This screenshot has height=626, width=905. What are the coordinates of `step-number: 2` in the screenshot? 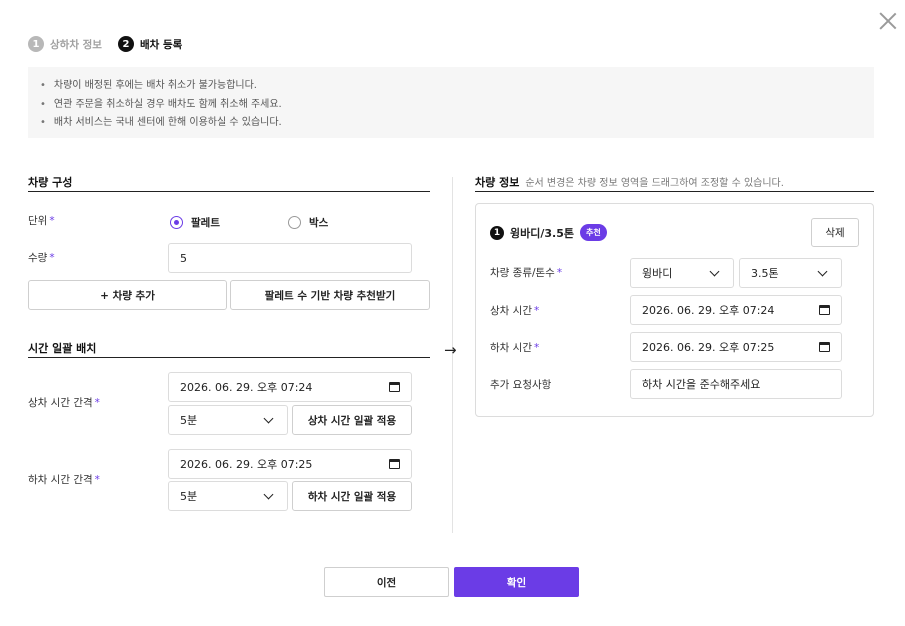 It's located at (125, 44).